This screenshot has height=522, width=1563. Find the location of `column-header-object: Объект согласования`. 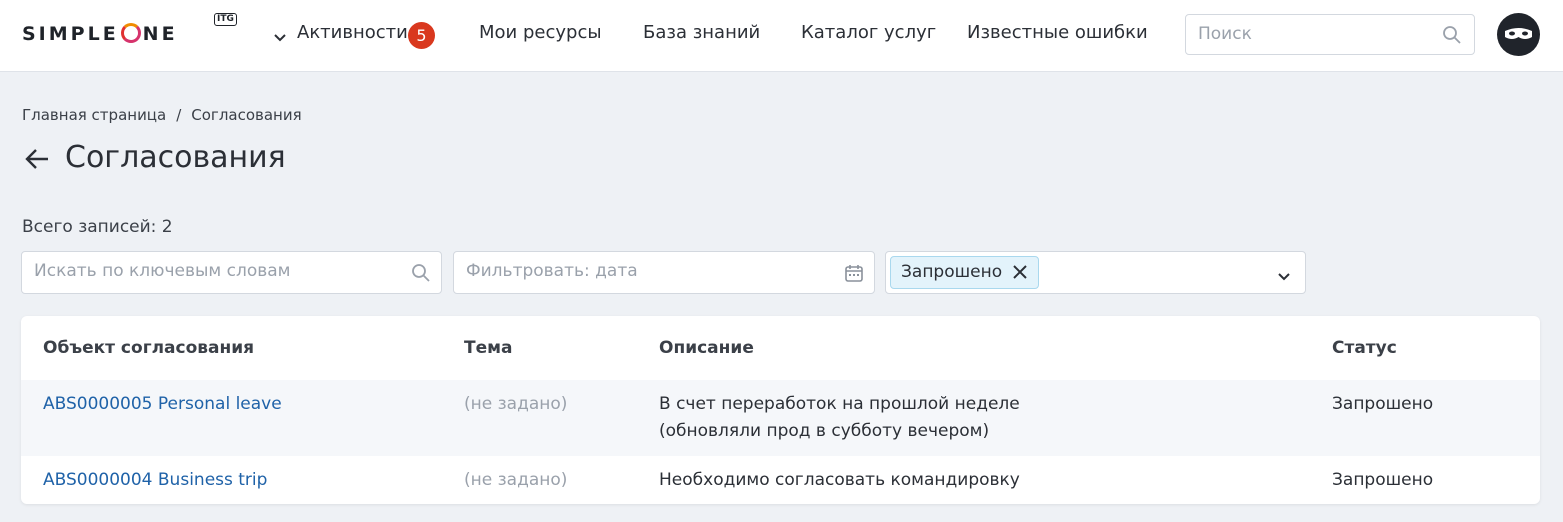

column-header-object: Объект согласования is located at coordinates (148, 348).